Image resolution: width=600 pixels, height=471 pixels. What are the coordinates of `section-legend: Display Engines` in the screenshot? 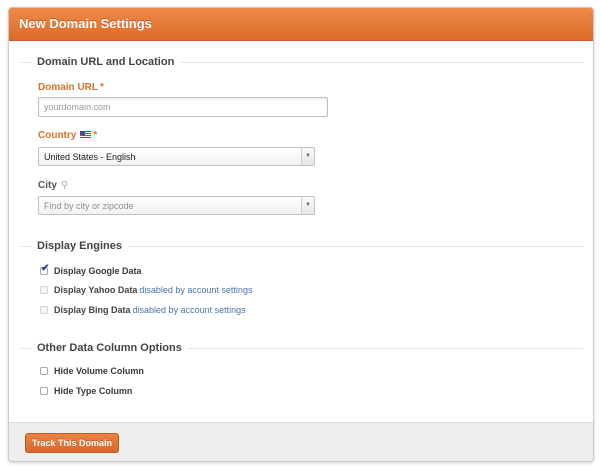 It's located at (79, 246).